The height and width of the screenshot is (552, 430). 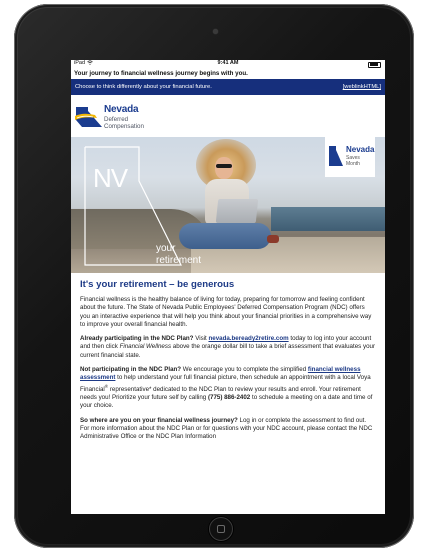 I want to click on home-button, so click(x=221, y=529).